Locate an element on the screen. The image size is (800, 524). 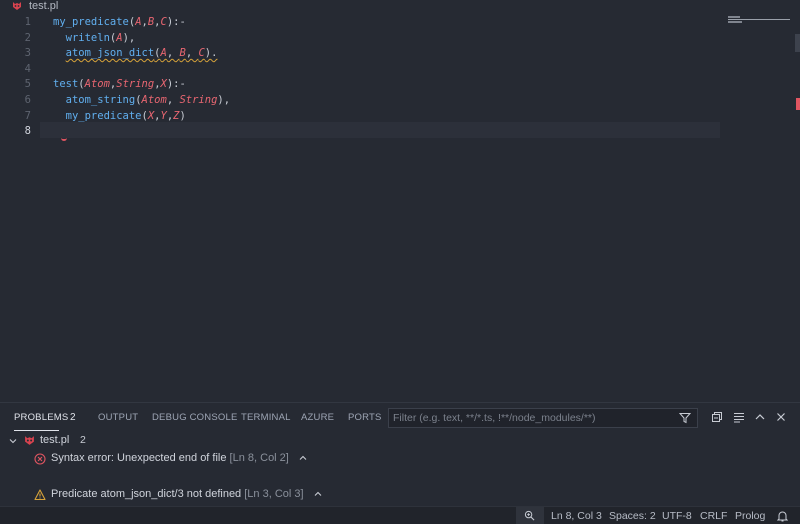
code-line: atom_string(Atom, String), is located at coordinates (141, 101).